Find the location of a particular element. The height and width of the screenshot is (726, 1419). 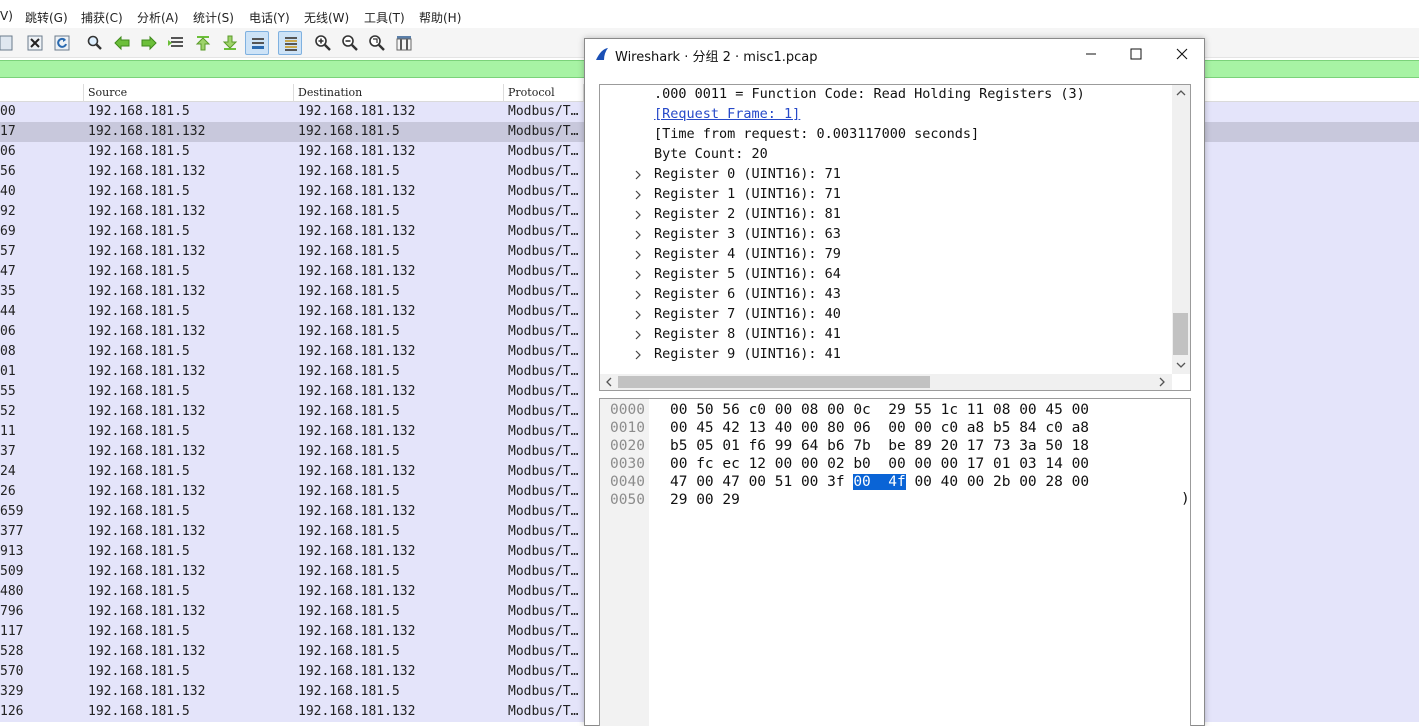

hex-bytes-selected: 00 4f is located at coordinates (879, 482).